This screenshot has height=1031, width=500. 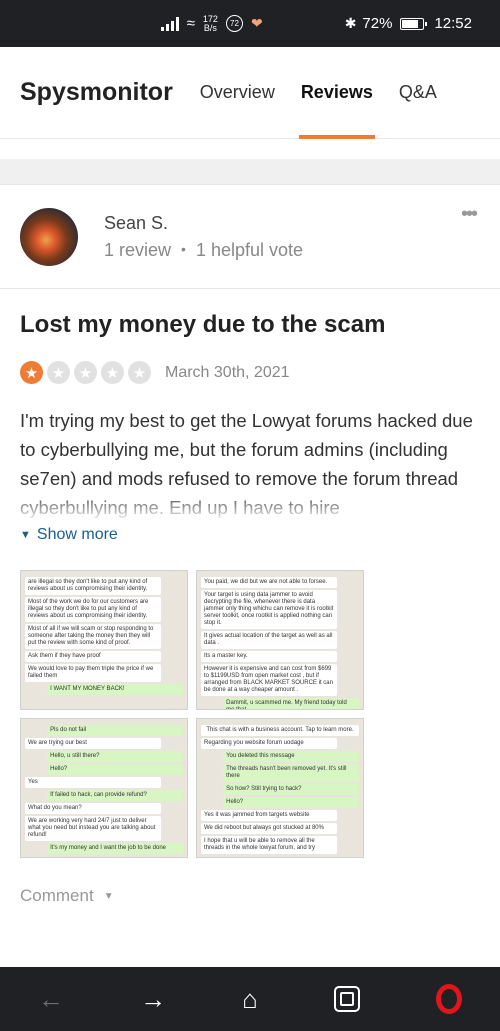 I want to click on signal-icon, so click(x=169, y=23).